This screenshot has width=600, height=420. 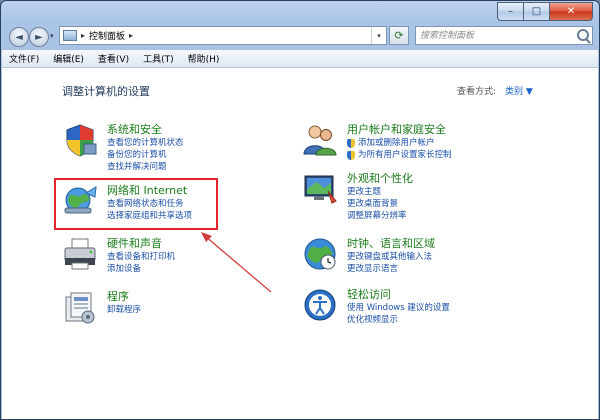 What do you see at coordinates (536, 11) in the screenshot?
I see `maximize-button: □` at bounding box center [536, 11].